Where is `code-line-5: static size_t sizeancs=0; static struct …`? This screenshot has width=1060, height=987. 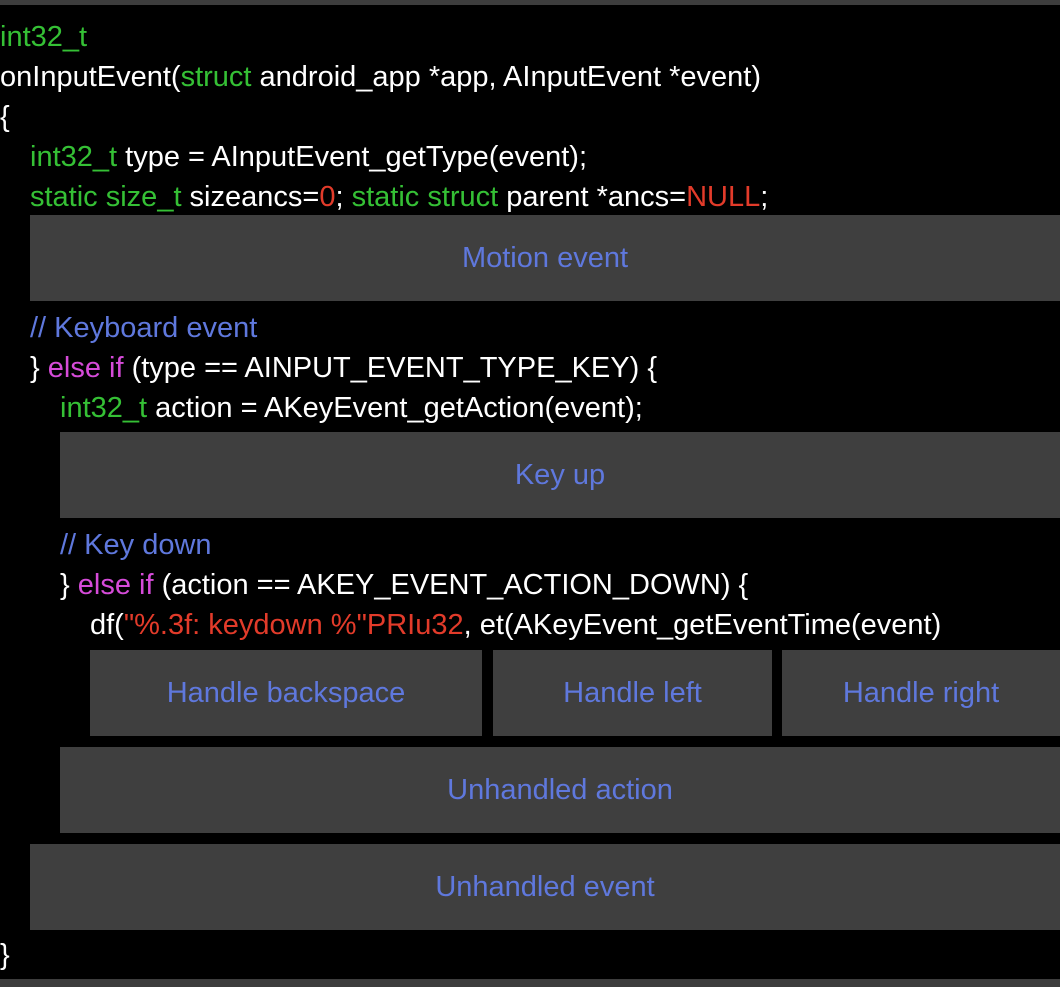 code-line-5: static size_t sizeancs=0; static struct … is located at coordinates (399, 197).